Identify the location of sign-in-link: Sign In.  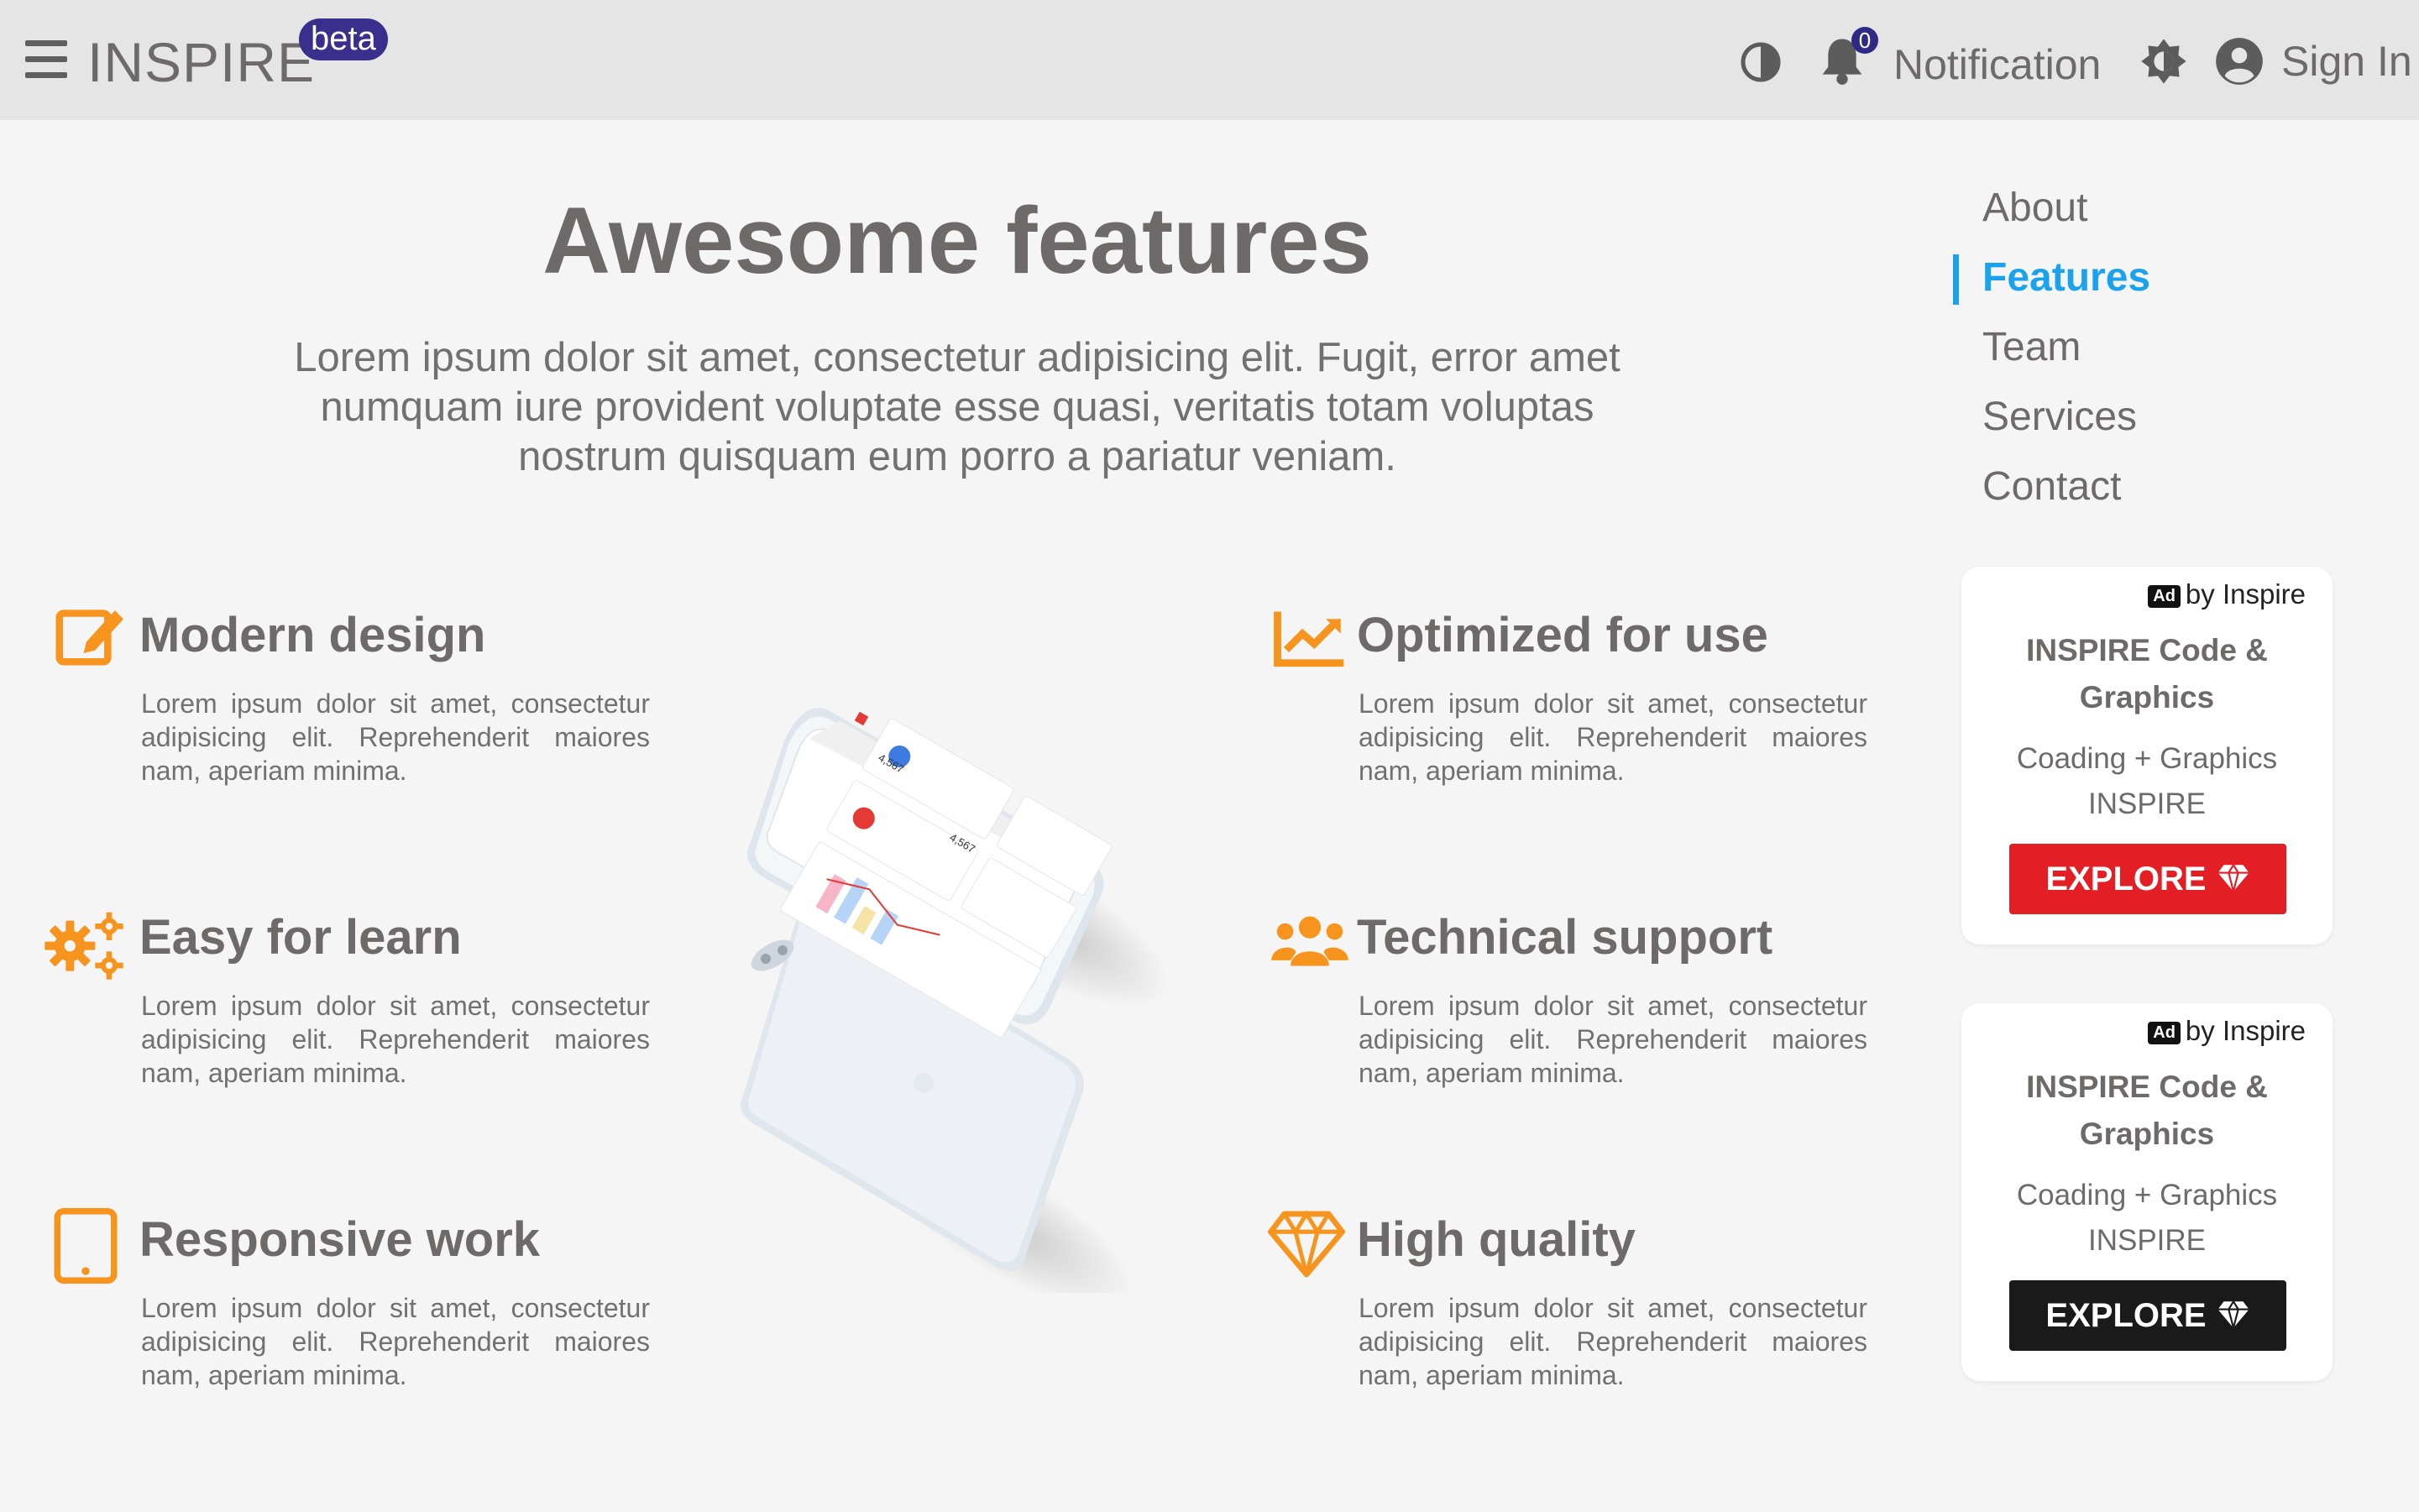
(2347, 61).